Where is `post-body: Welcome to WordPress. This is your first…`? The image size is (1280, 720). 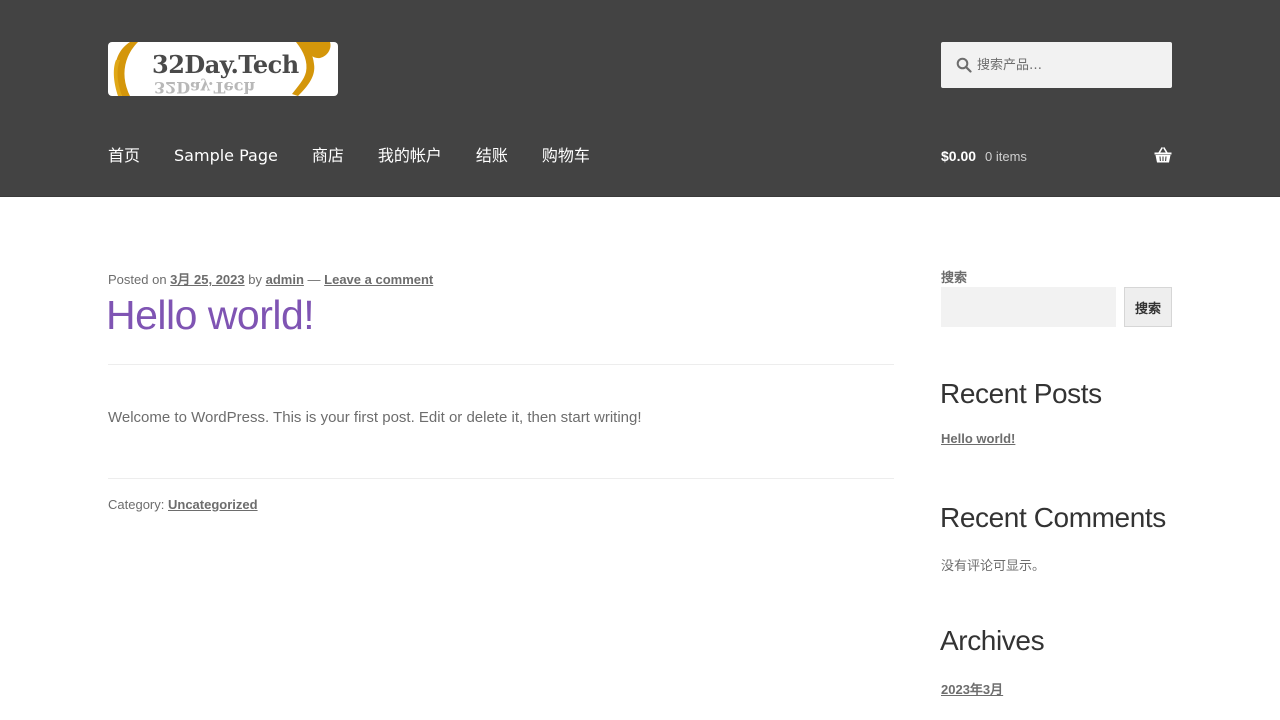 post-body: Welcome to WordPress. This is your first… is located at coordinates (375, 417).